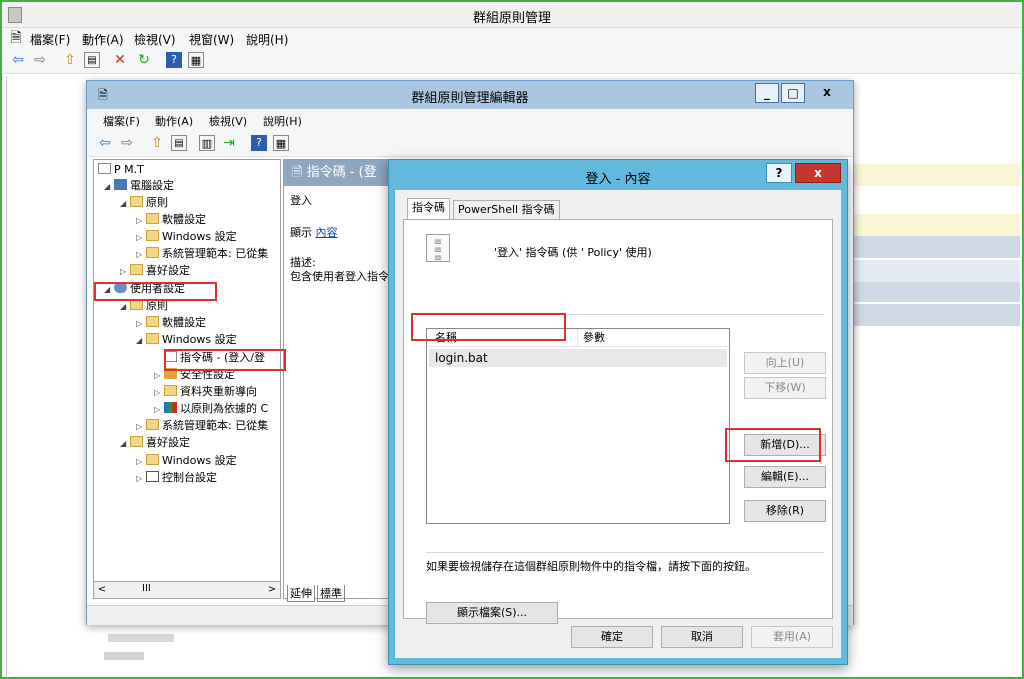 The height and width of the screenshot is (679, 1024). I want to click on gpm-window-title: 群組原則管理, so click(511, 18).